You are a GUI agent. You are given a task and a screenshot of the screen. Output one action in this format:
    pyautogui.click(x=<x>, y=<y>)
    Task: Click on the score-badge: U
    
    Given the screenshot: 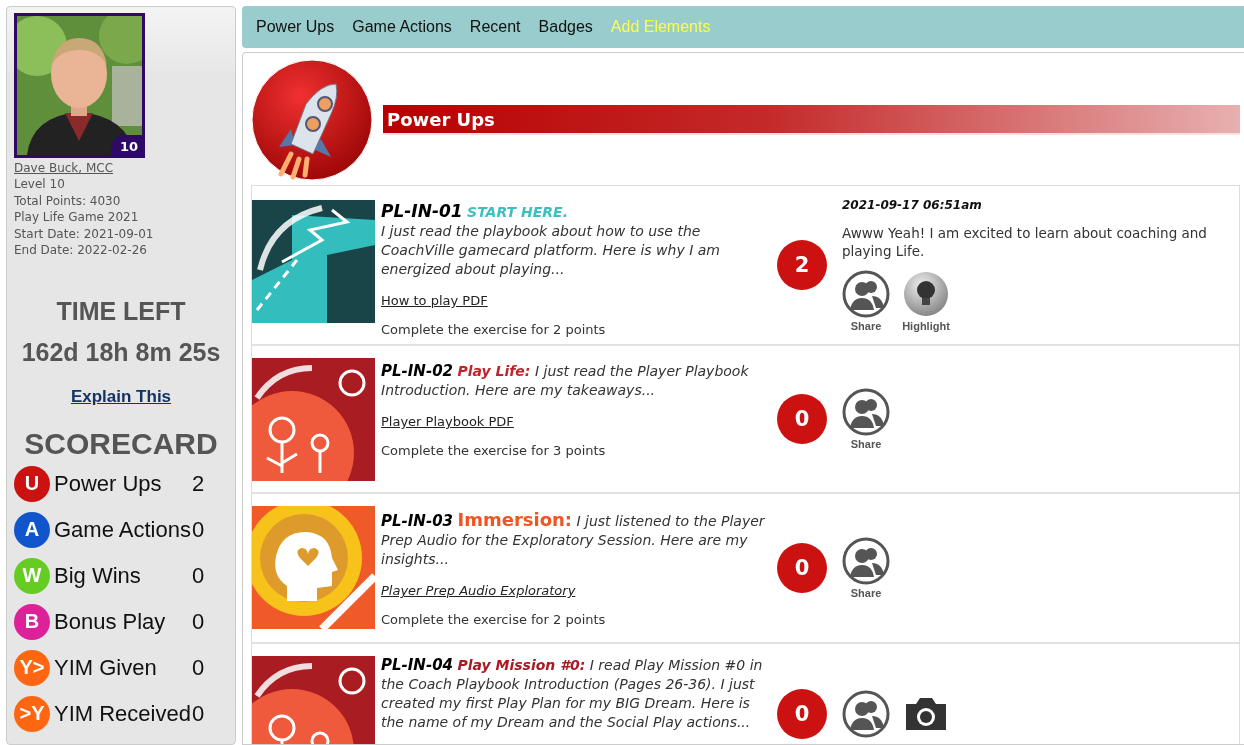 What is the action you would take?
    pyautogui.click(x=32, y=483)
    